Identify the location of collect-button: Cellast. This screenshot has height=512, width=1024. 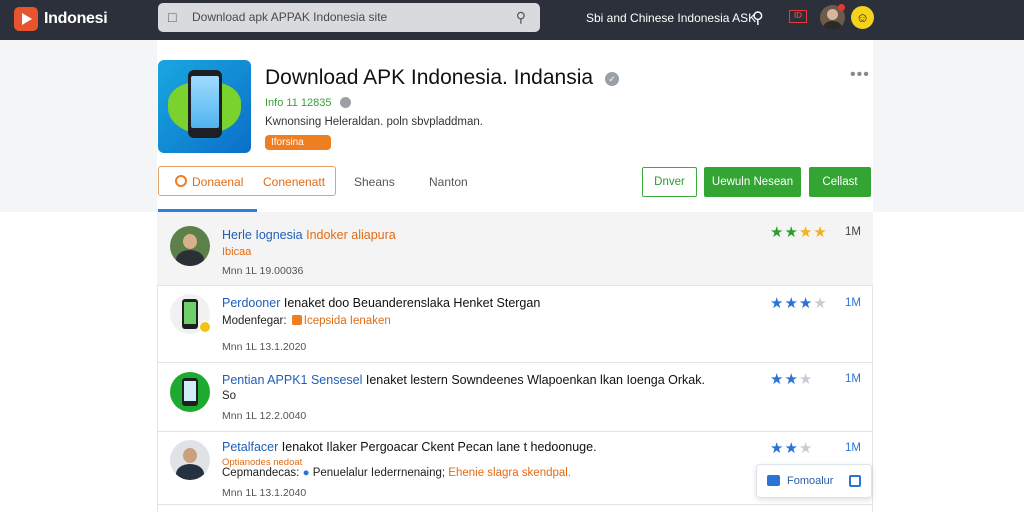
(840, 182).